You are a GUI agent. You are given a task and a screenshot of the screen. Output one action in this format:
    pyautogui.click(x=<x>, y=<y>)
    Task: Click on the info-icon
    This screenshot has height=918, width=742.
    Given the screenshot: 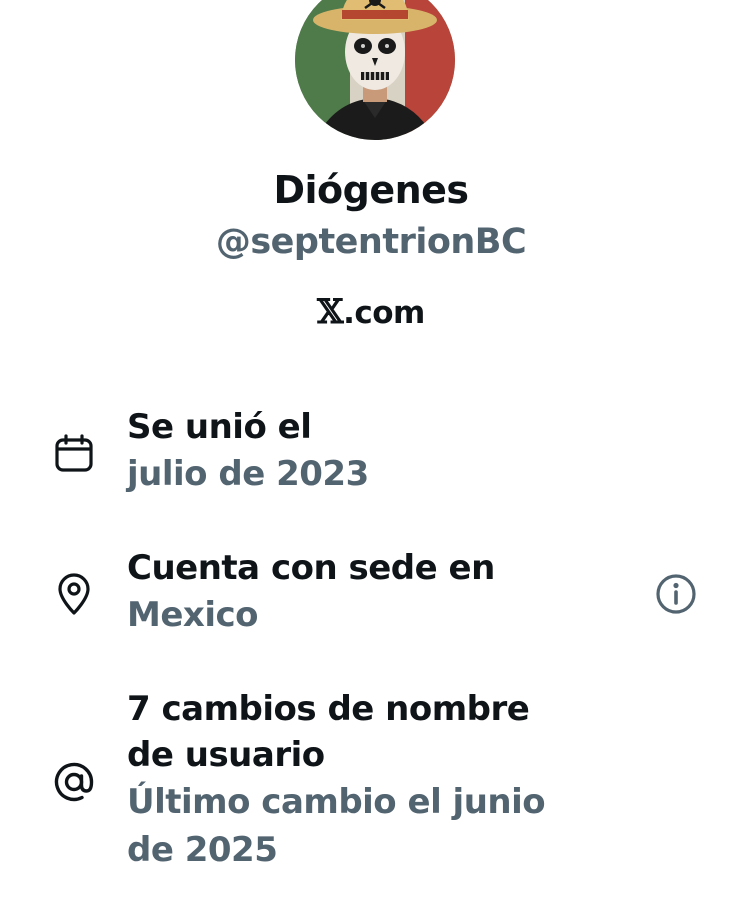 What is the action you would take?
    pyautogui.click(x=676, y=594)
    